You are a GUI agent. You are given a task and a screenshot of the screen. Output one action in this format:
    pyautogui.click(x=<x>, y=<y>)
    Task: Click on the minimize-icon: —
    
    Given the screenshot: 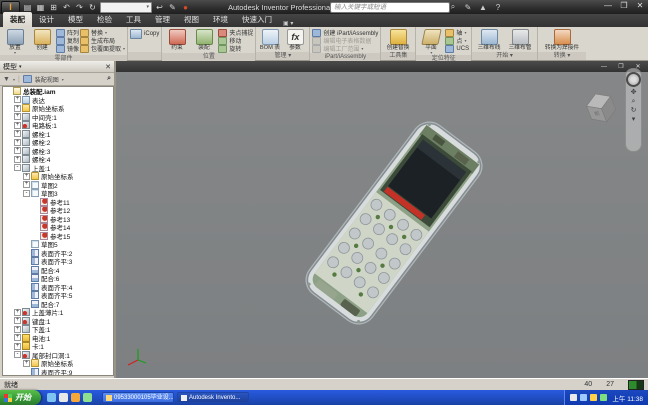 What is the action you would take?
    pyautogui.click(x=608, y=5)
    